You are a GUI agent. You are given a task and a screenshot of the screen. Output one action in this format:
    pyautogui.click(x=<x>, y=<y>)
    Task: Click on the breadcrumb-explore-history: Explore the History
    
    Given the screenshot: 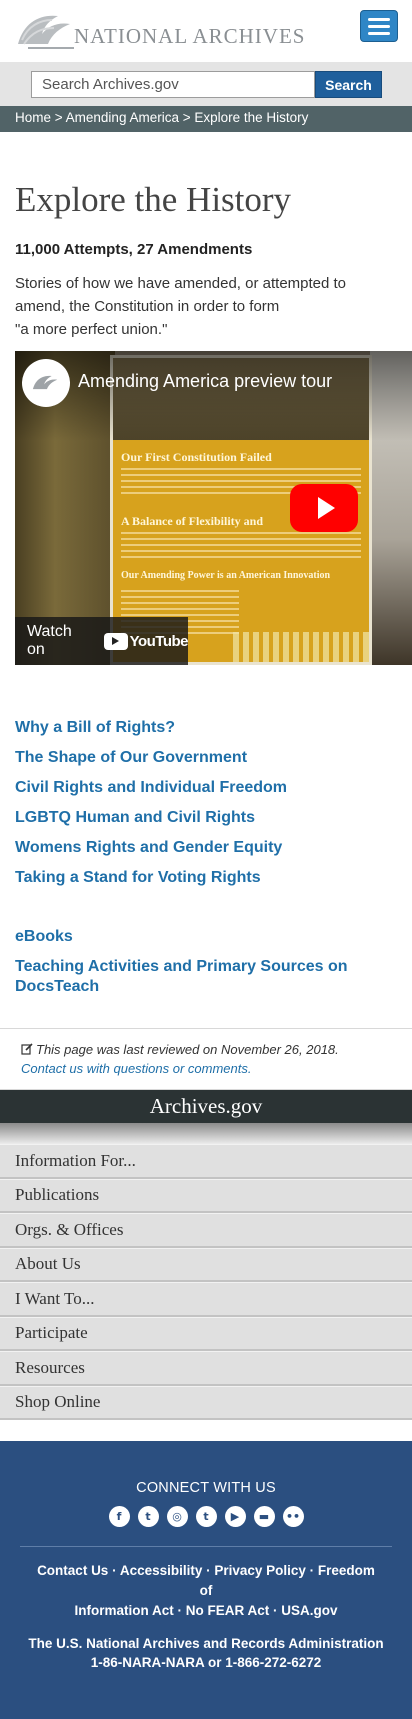 What is the action you would take?
    pyautogui.click(x=251, y=117)
    